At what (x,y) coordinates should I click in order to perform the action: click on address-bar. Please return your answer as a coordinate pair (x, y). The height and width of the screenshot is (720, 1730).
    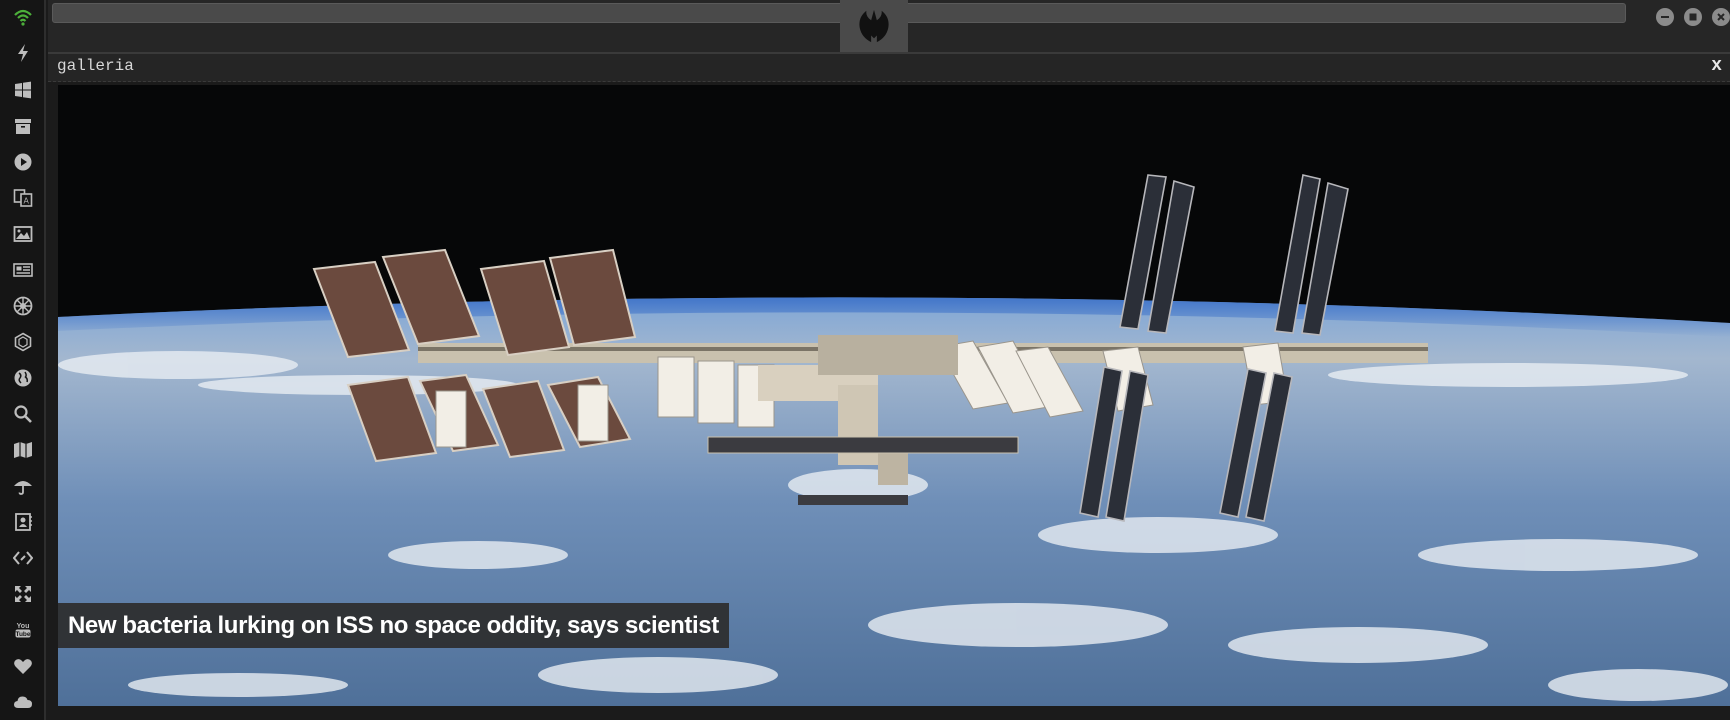
    Looking at the image, I should click on (839, 13).